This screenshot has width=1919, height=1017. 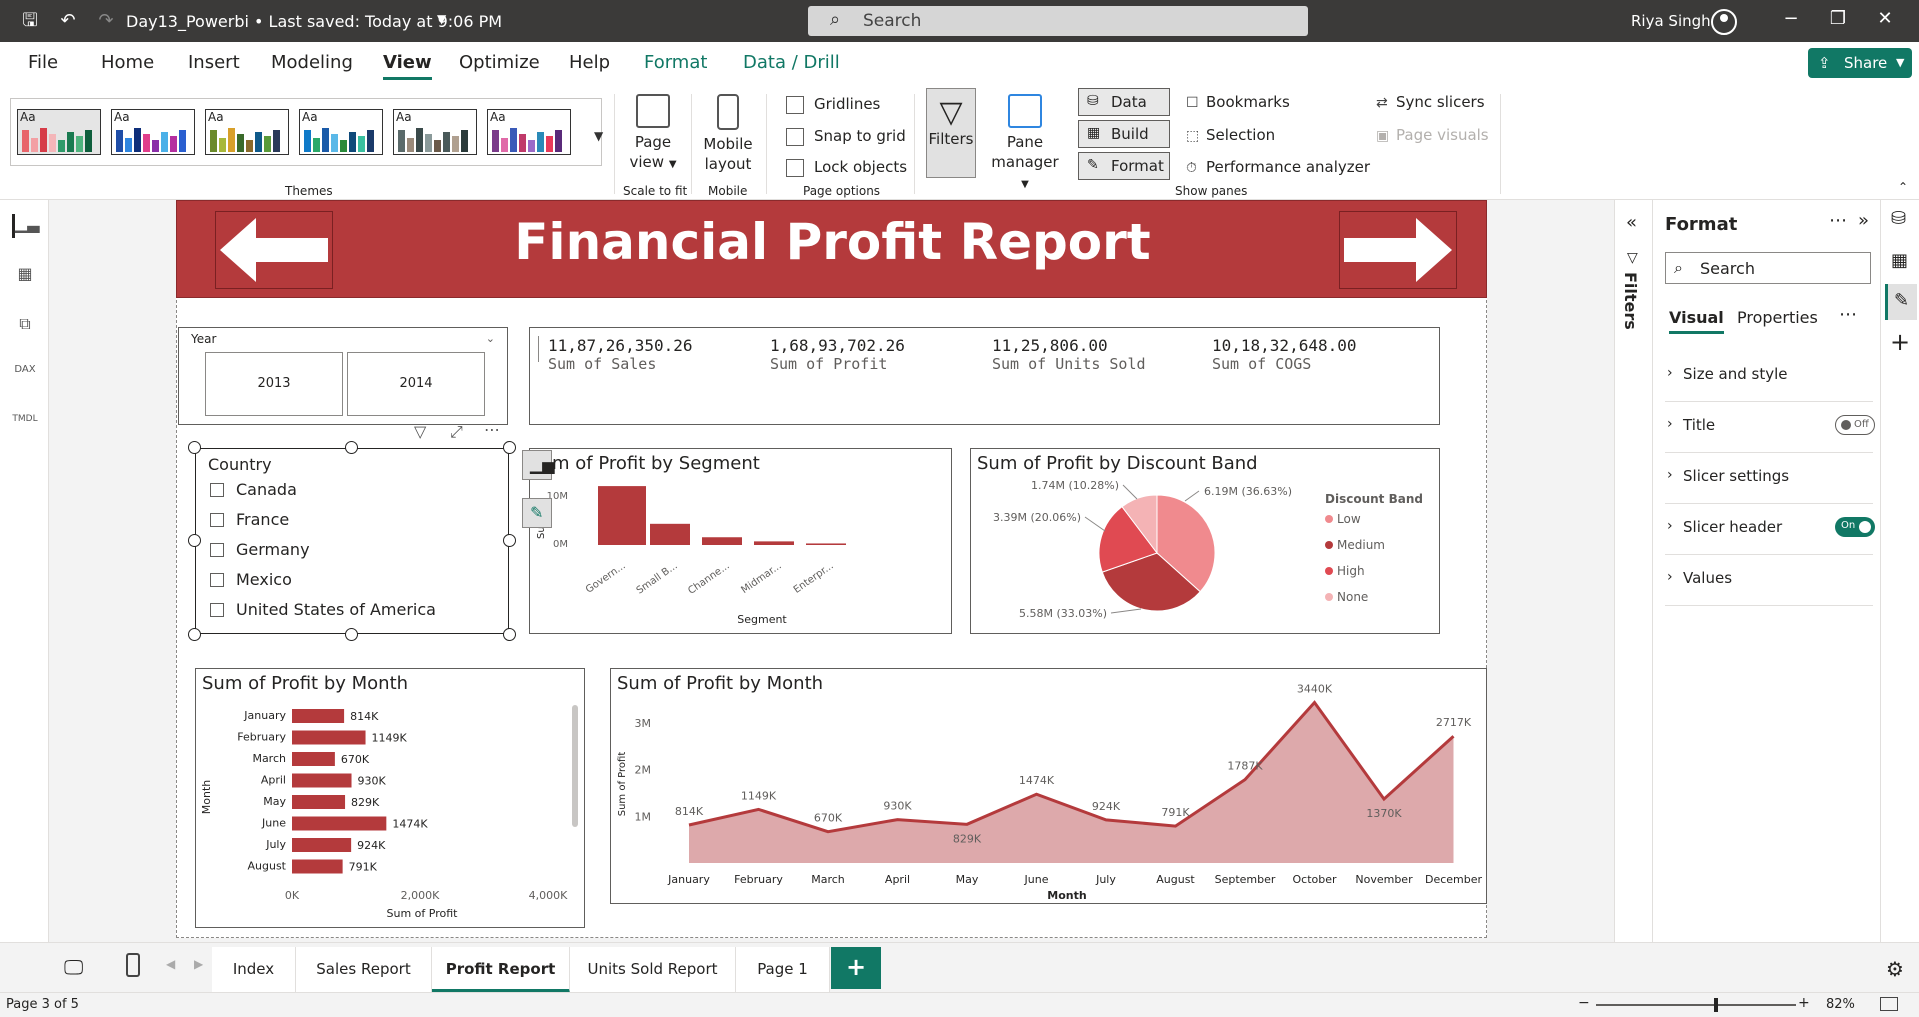 What do you see at coordinates (538, 465) in the screenshot?
I see `visual-type-icon: ▁▅` at bounding box center [538, 465].